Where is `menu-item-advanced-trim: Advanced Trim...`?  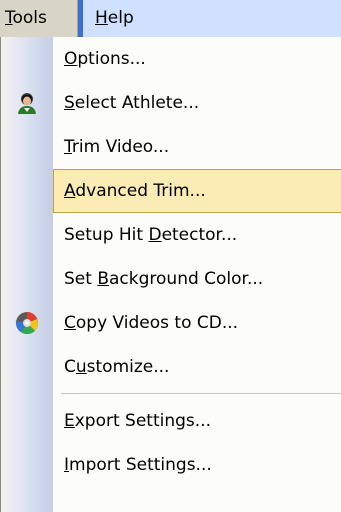
menu-item-advanced-trim: Advanced Trim... is located at coordinates (197, 191).